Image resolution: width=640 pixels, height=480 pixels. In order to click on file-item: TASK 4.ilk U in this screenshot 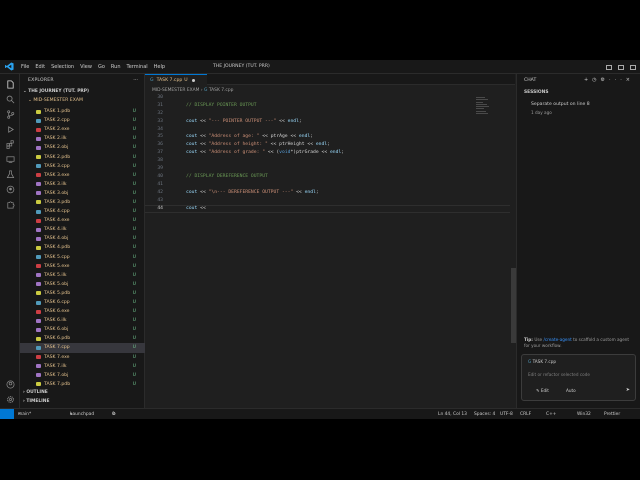, I will do `click(82, 229)`.